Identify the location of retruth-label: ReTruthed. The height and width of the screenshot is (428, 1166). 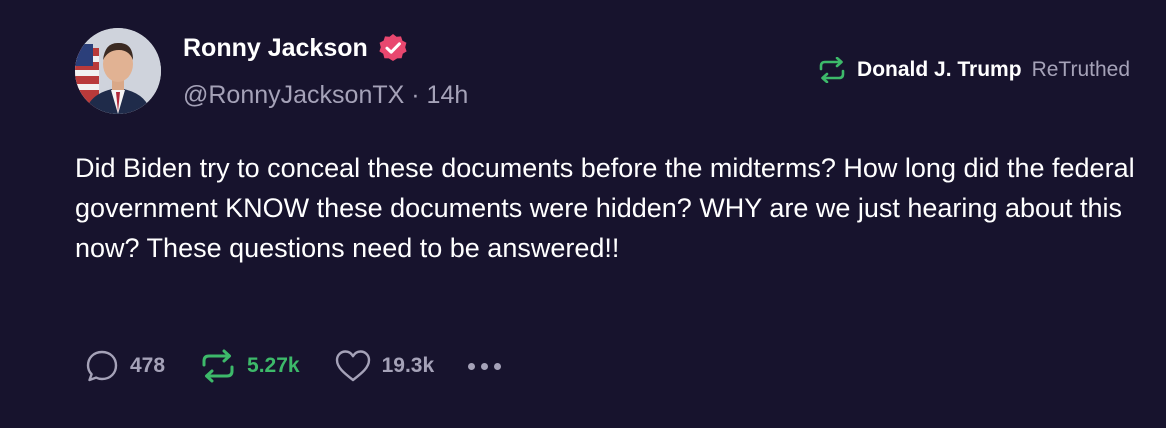
(1080, 69).